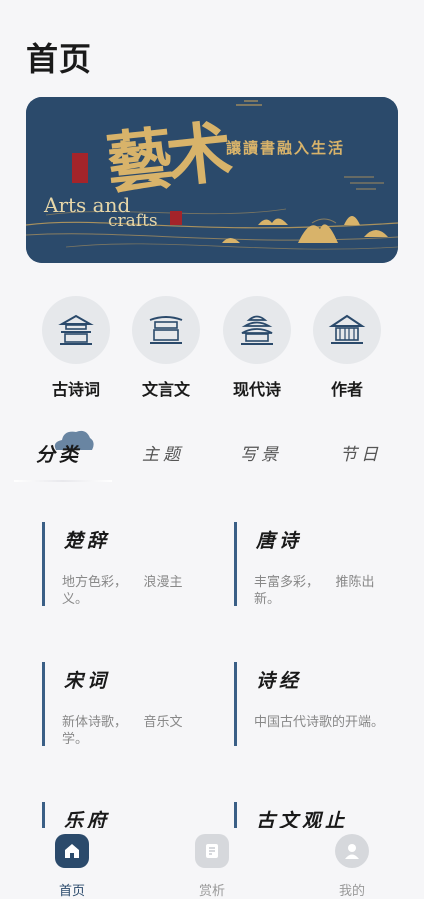 This screenshot has height=899, width=424. What do you see at coordinates (71, 891) in the screenshot?
I see `nav-label: 首页` at bounding box center [71, 891].